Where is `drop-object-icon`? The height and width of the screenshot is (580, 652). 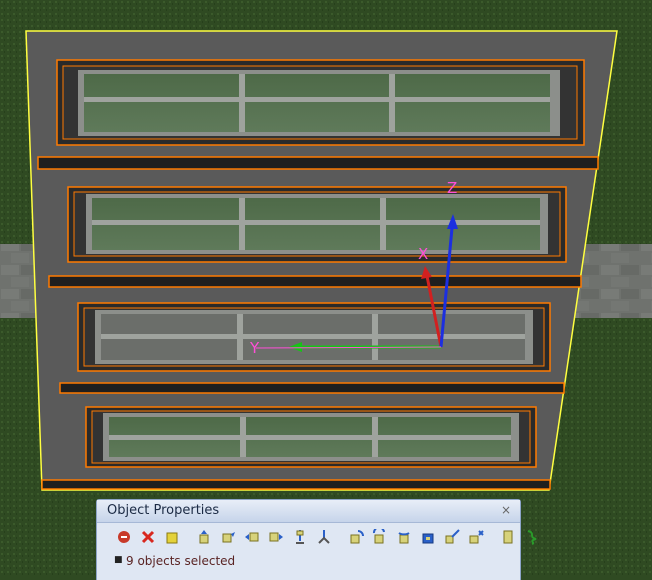
drop-object-icon is located at coordinates (324, 537).